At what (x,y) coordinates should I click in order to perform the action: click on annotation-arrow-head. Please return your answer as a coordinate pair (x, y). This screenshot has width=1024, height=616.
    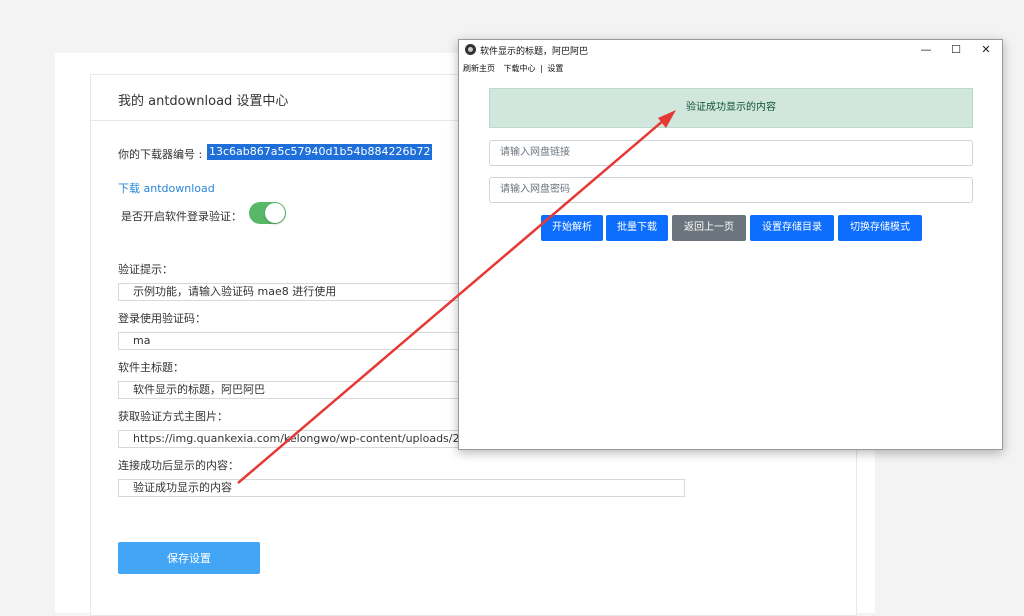
    Looking at the image, I should click on (667, 119).